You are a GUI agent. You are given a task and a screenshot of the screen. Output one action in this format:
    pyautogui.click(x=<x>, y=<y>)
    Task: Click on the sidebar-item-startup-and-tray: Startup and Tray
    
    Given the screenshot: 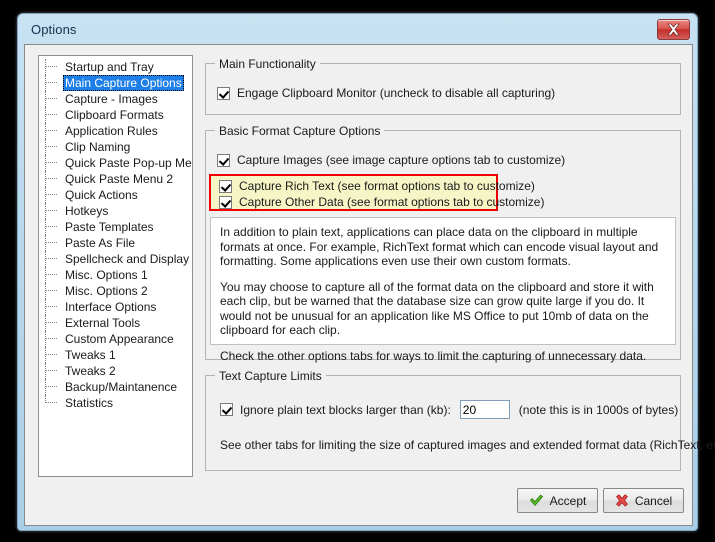 What is the action you would take?
    pyautogui.click(x=115, y=67)
    